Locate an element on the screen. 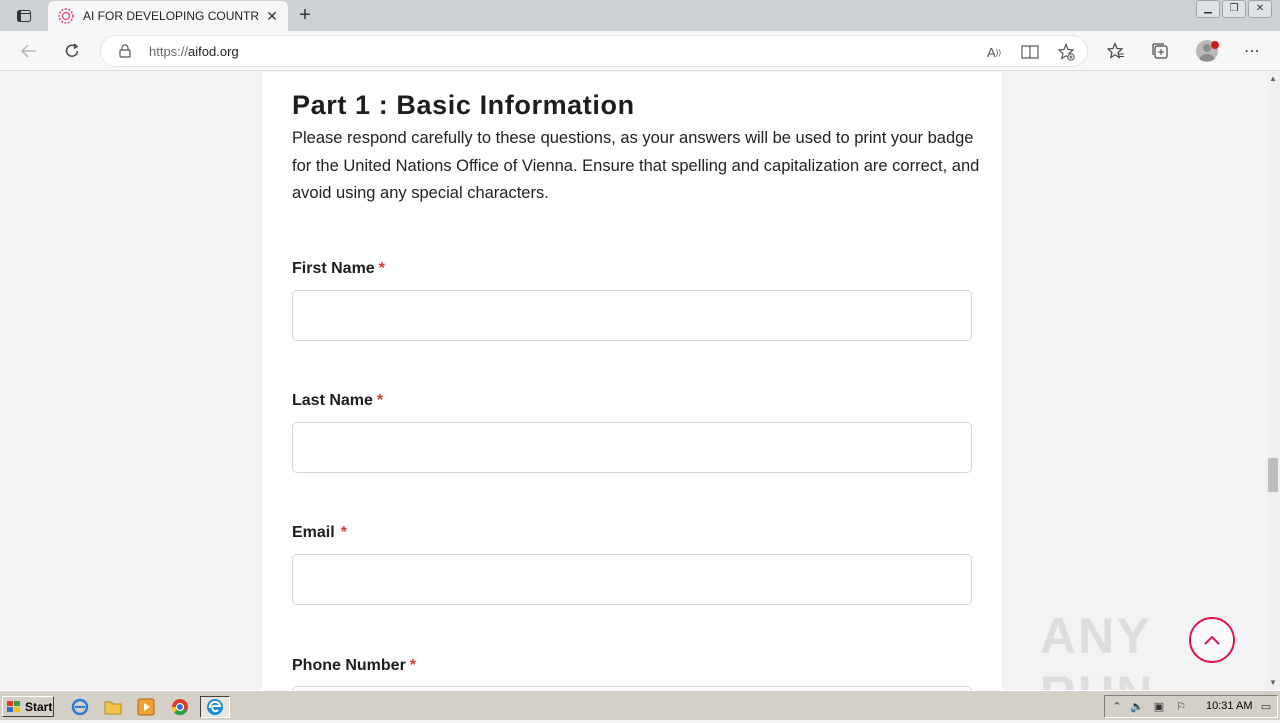  show-desktop-icon: ▭ is located at coordinates (1266, 707).